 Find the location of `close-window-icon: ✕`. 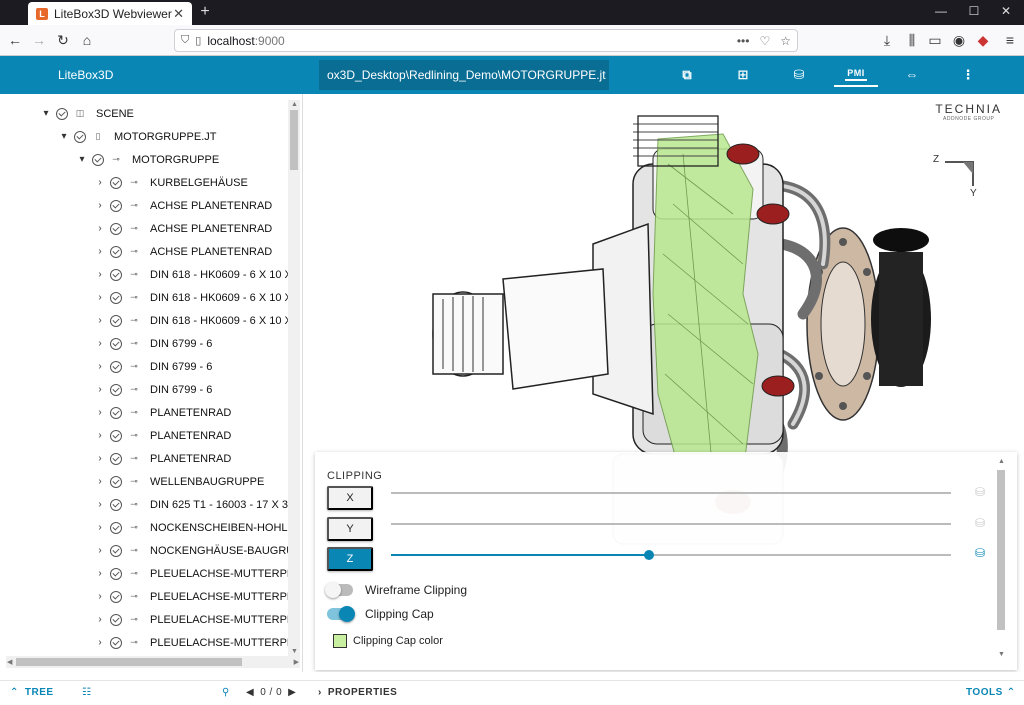

close-window-icon: ✕ is located at coordinates (1006, 11).